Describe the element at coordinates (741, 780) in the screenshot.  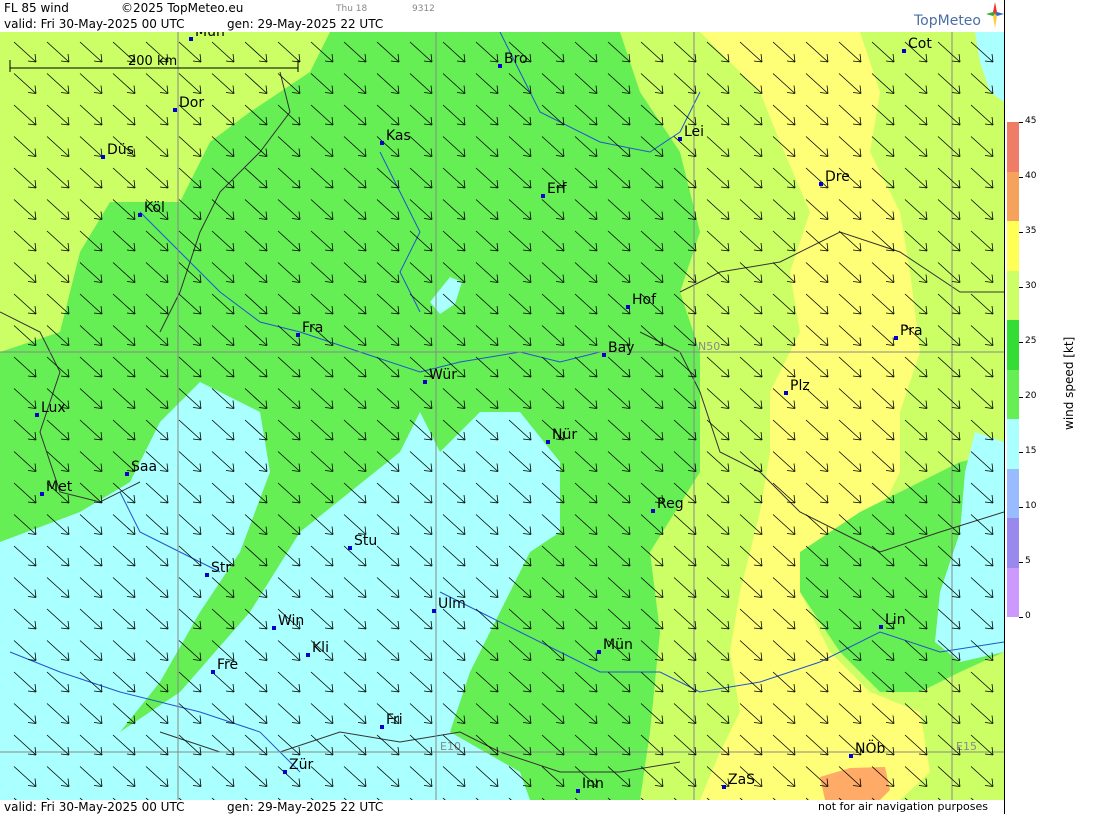
I see `city-label: ZaS` at that location.